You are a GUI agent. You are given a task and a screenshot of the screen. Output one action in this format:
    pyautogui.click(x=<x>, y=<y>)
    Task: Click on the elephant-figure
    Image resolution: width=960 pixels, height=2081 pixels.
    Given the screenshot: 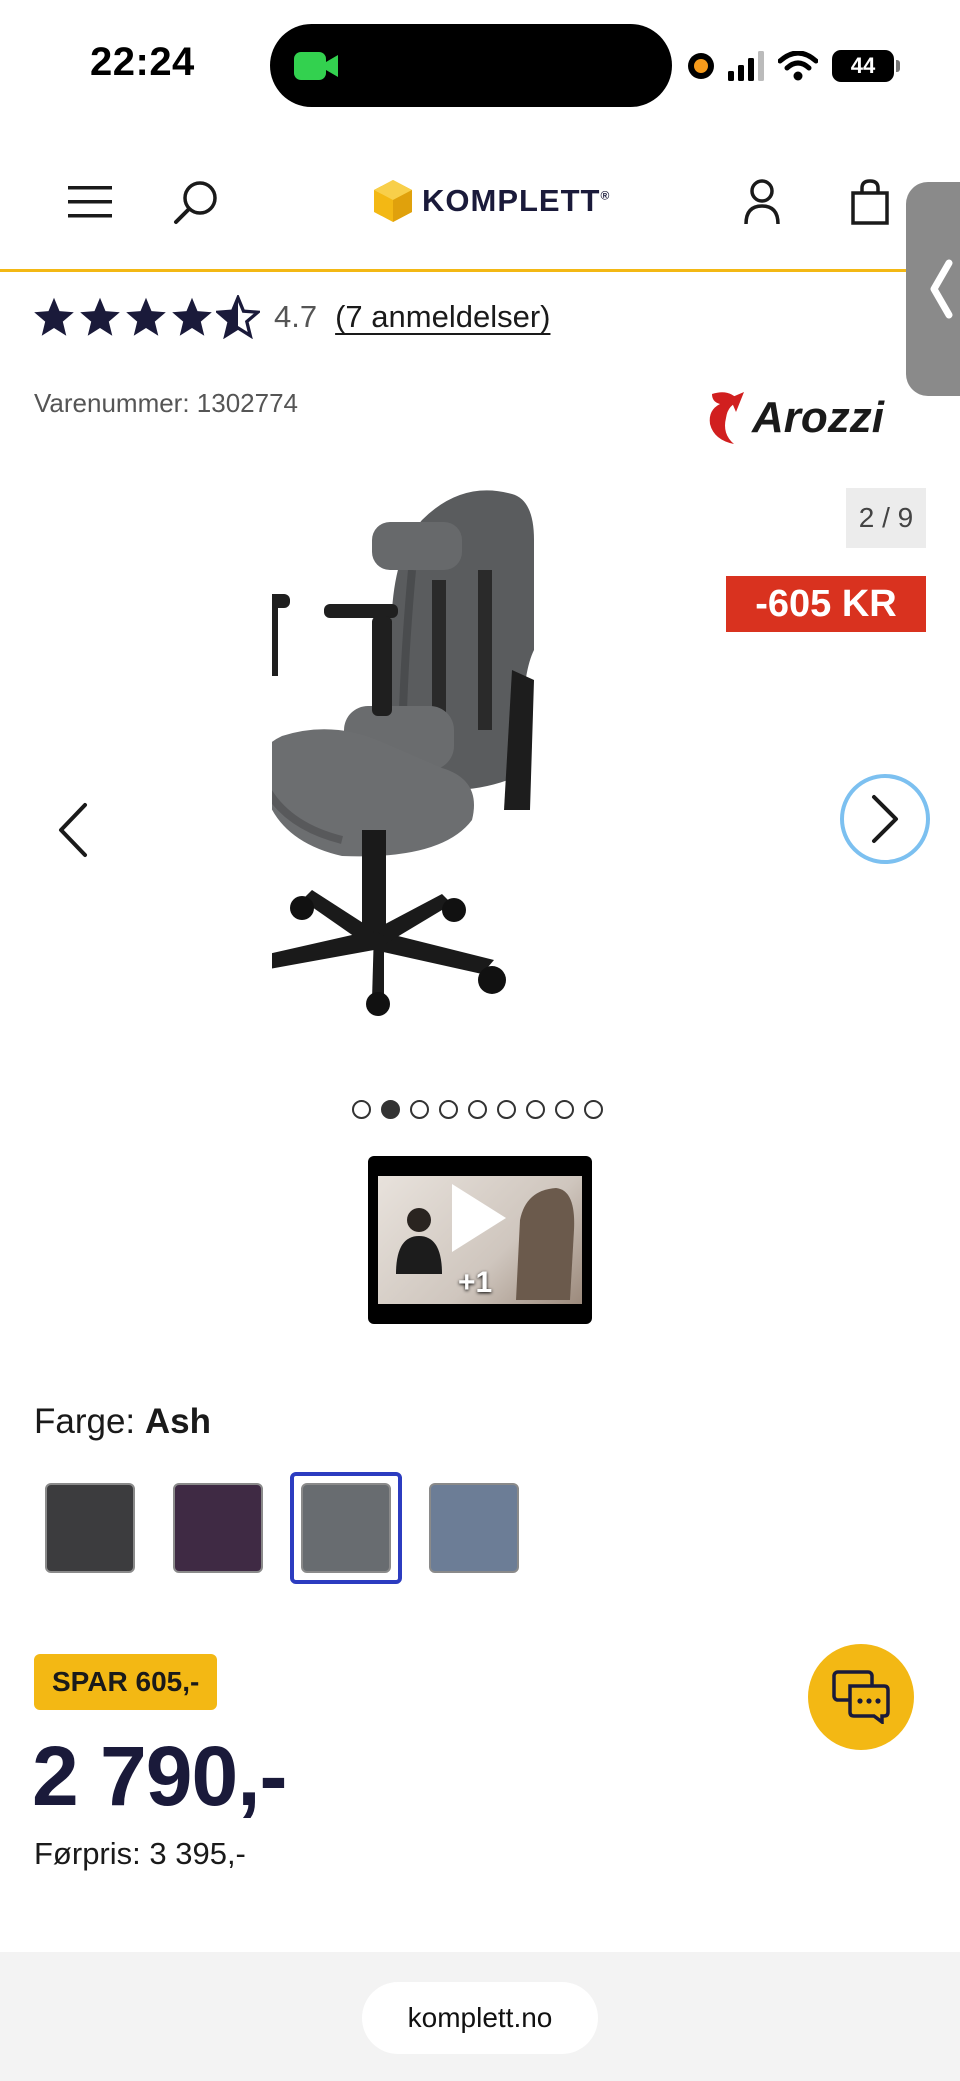 What is the action you would take?
    pyautogui.click(x=545, y=1244)
    